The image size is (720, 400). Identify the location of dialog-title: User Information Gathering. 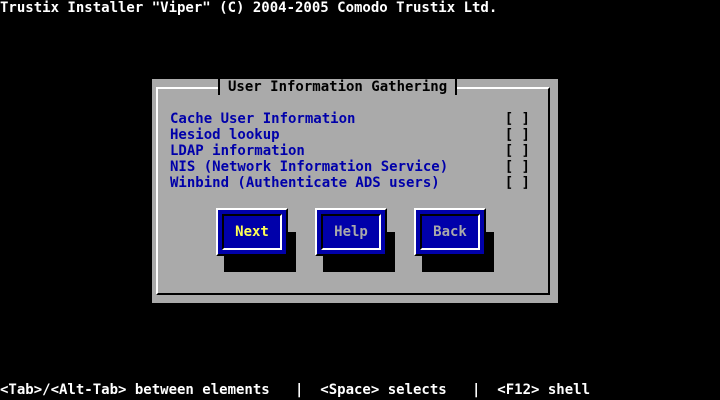
(338, 87).